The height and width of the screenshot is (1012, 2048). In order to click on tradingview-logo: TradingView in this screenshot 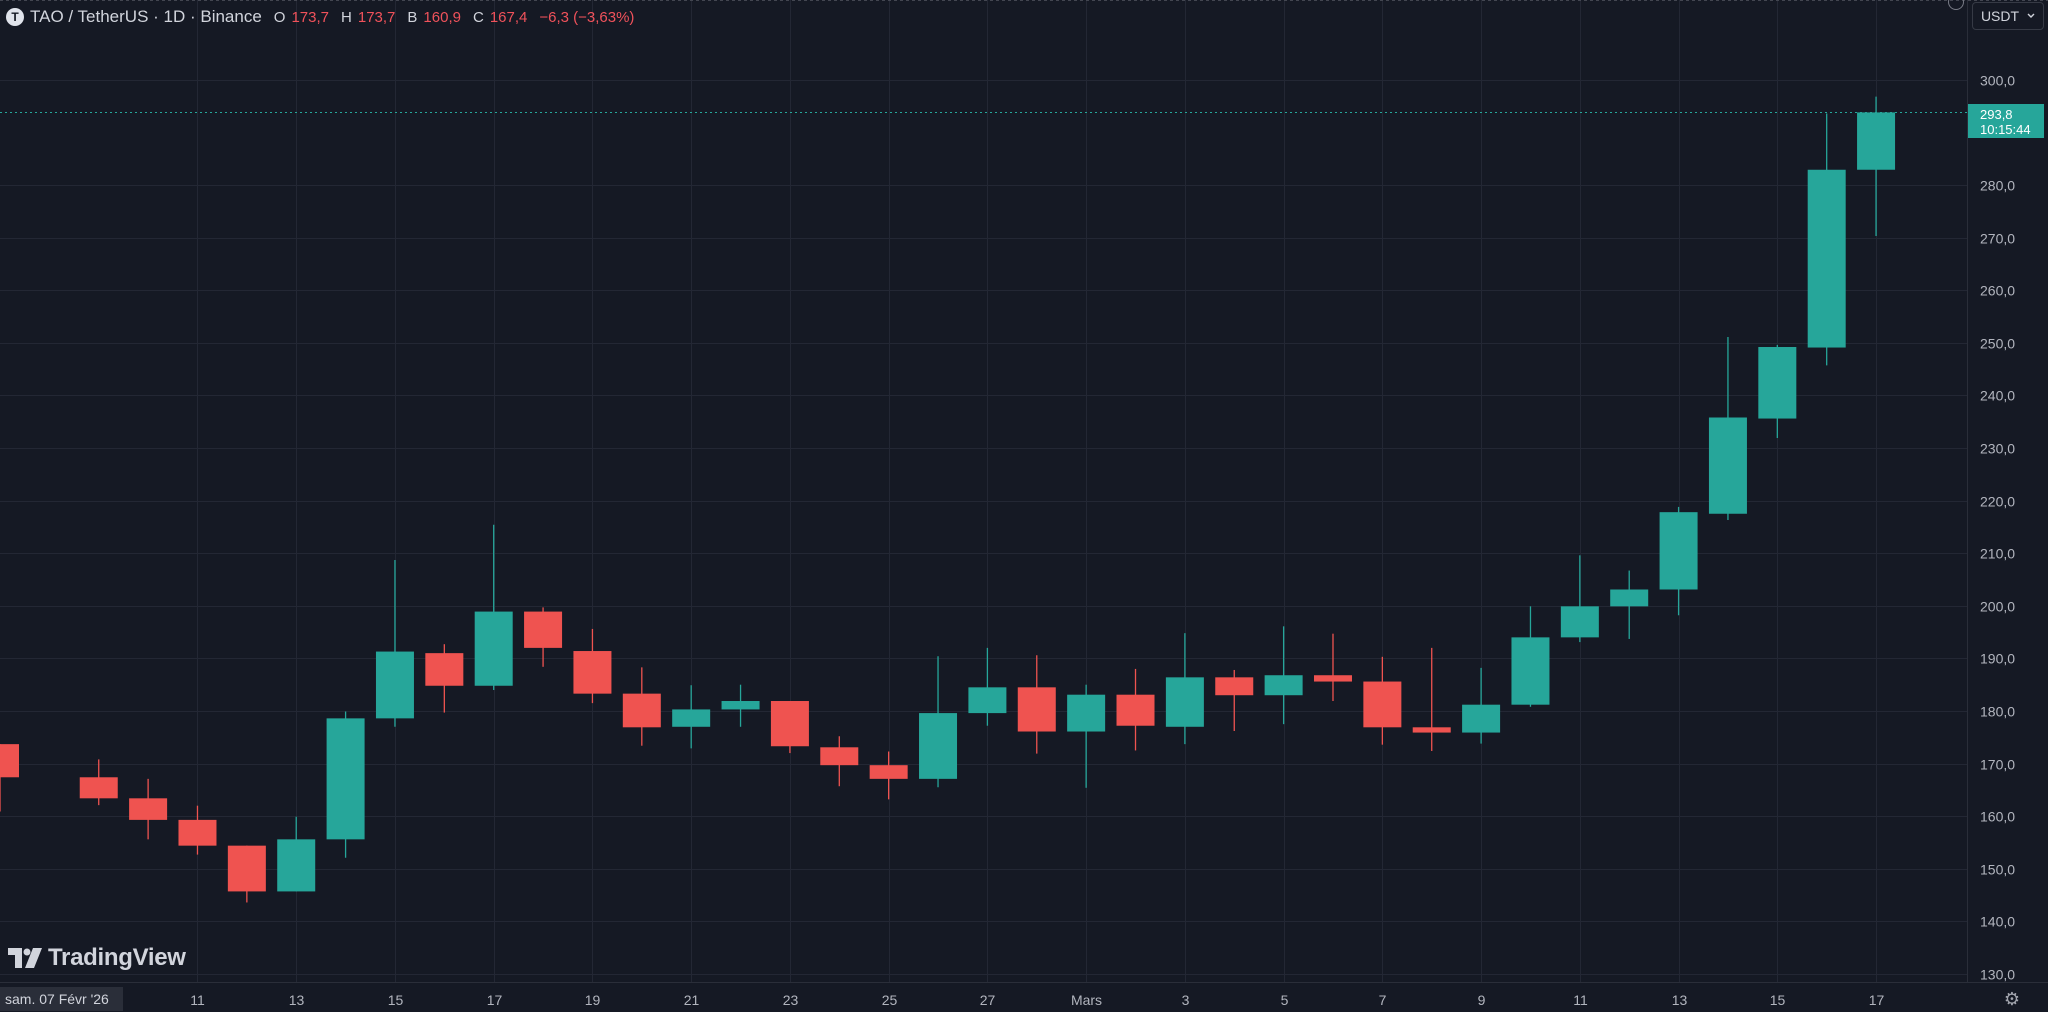, I will do `click(97, 958)`.